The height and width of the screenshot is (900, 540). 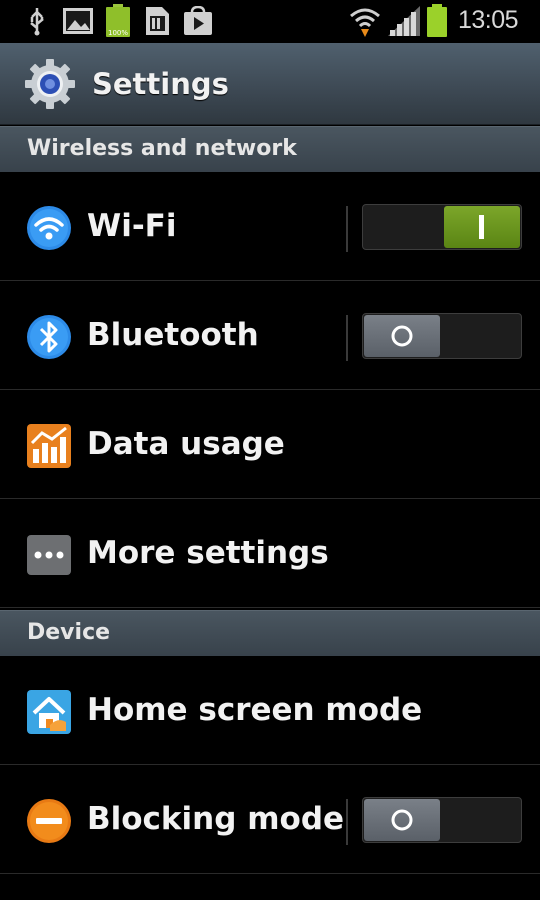 I want to click on sd-card-icon, so click(x=157, y=23).